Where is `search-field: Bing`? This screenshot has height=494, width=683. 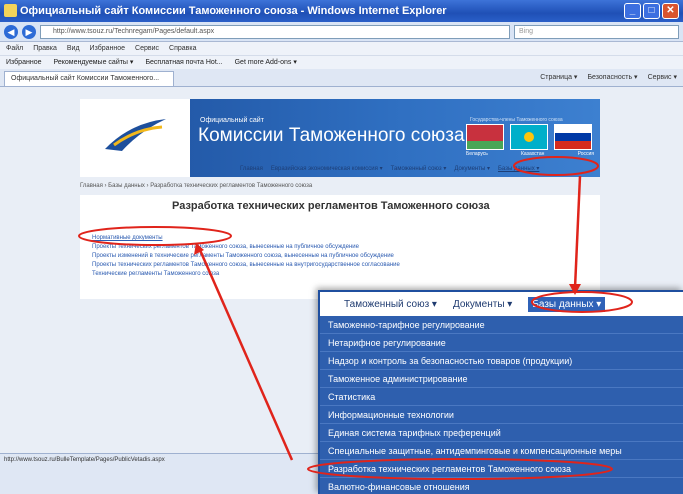 search-field: Bing is located at coordinates (596, 31).